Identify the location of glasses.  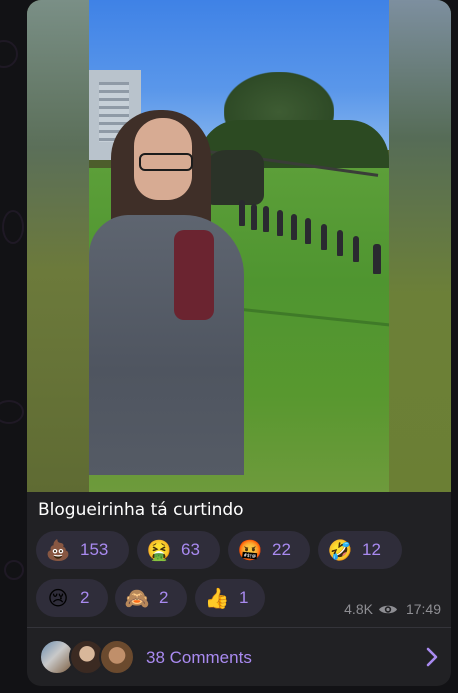
(166, 162).